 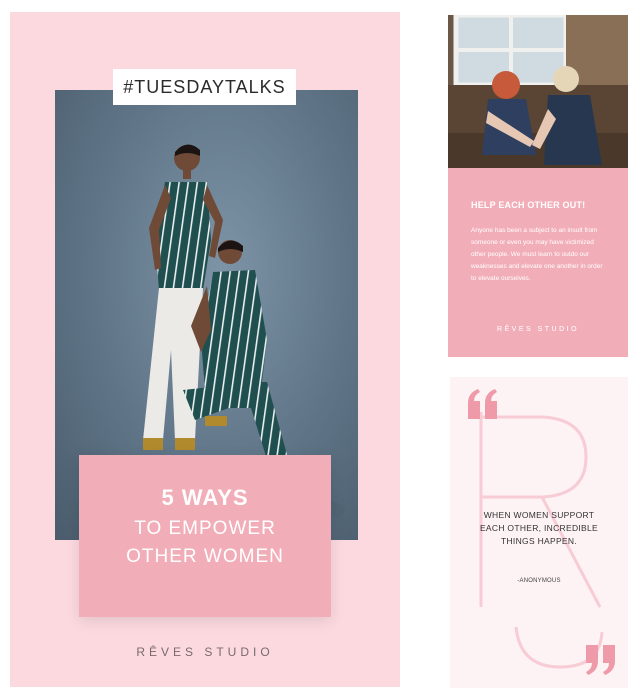 What do you see at coordinates (528, 205) in the screenshot?
I see `section-heading: HELP EACH OTHER OUT!` at bounding box center [528, 205].